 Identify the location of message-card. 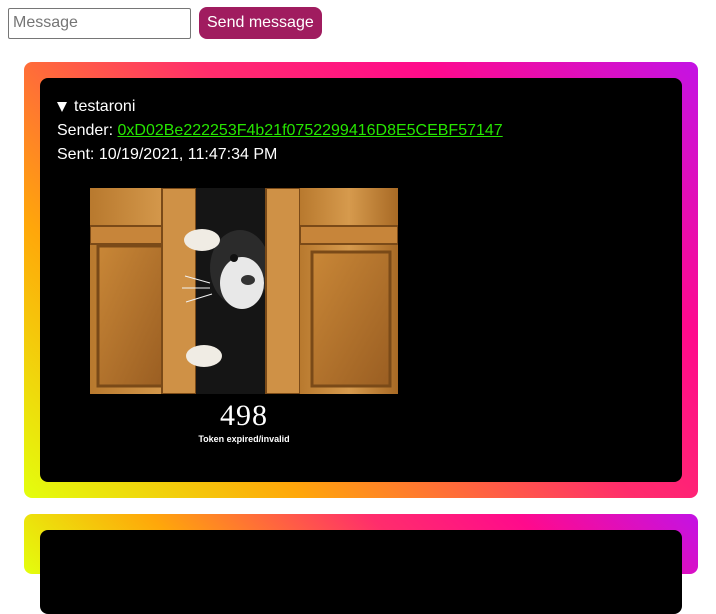
(361, 572).